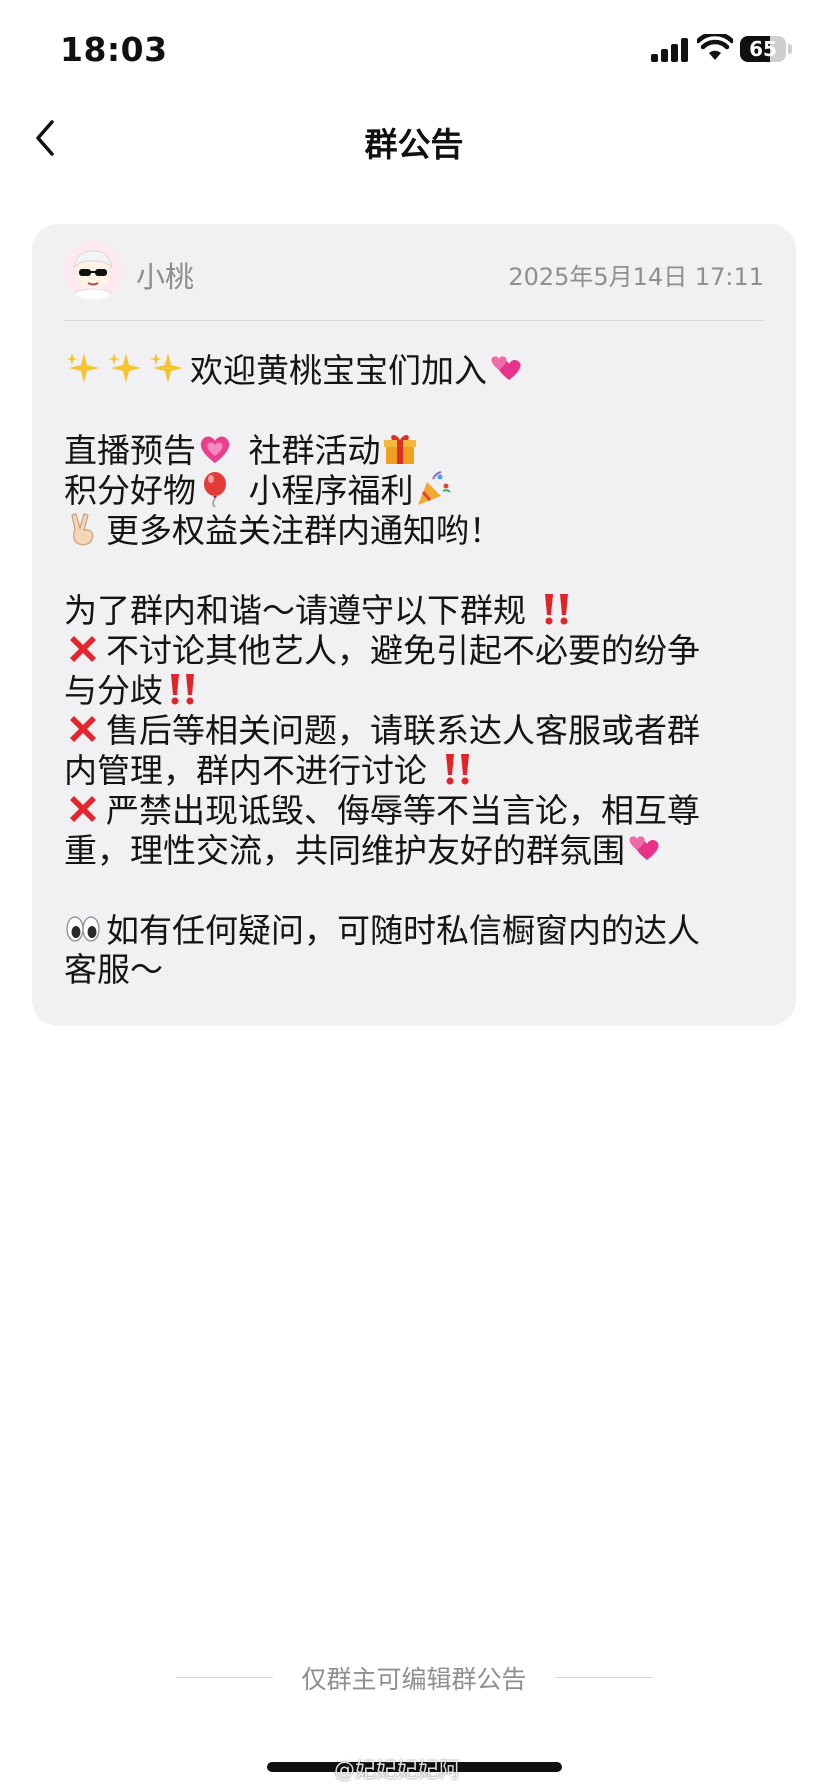 This screenshot has width=828, height=1792. I want to click on line-rule-2a: 售后等相关问题，请联系达人客服或者群, so click(419, 730).